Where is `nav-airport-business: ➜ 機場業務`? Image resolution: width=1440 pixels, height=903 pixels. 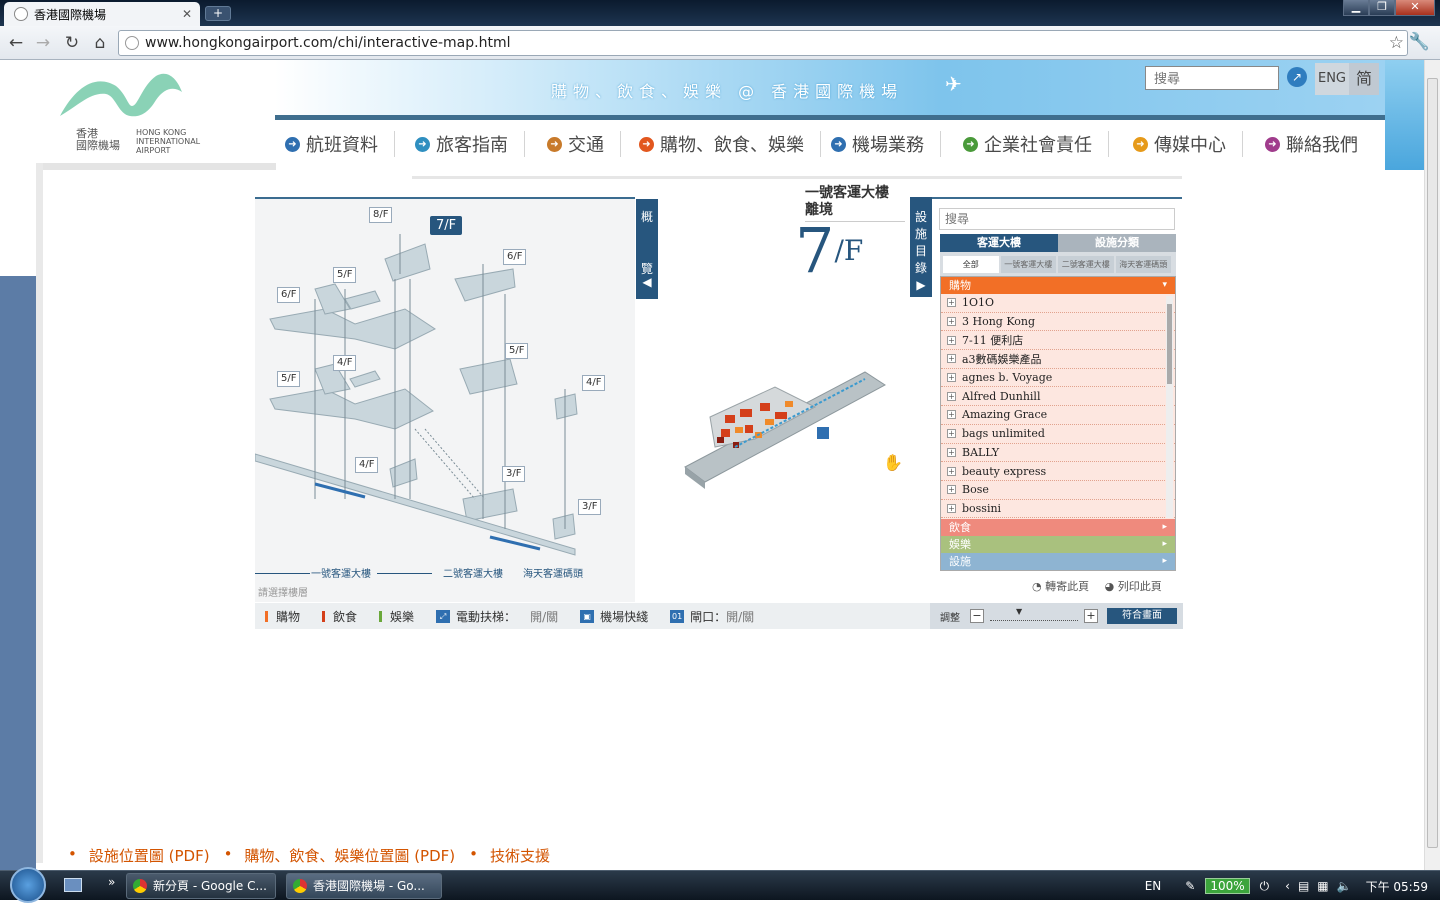
nav-airport-business: ➜ 機場業務 is located at coordinates (886, 144).